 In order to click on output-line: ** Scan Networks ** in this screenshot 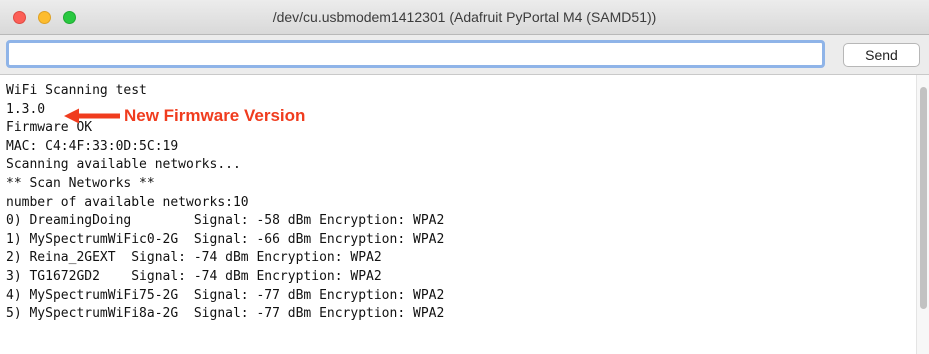, I will do `click(80, 183)`.